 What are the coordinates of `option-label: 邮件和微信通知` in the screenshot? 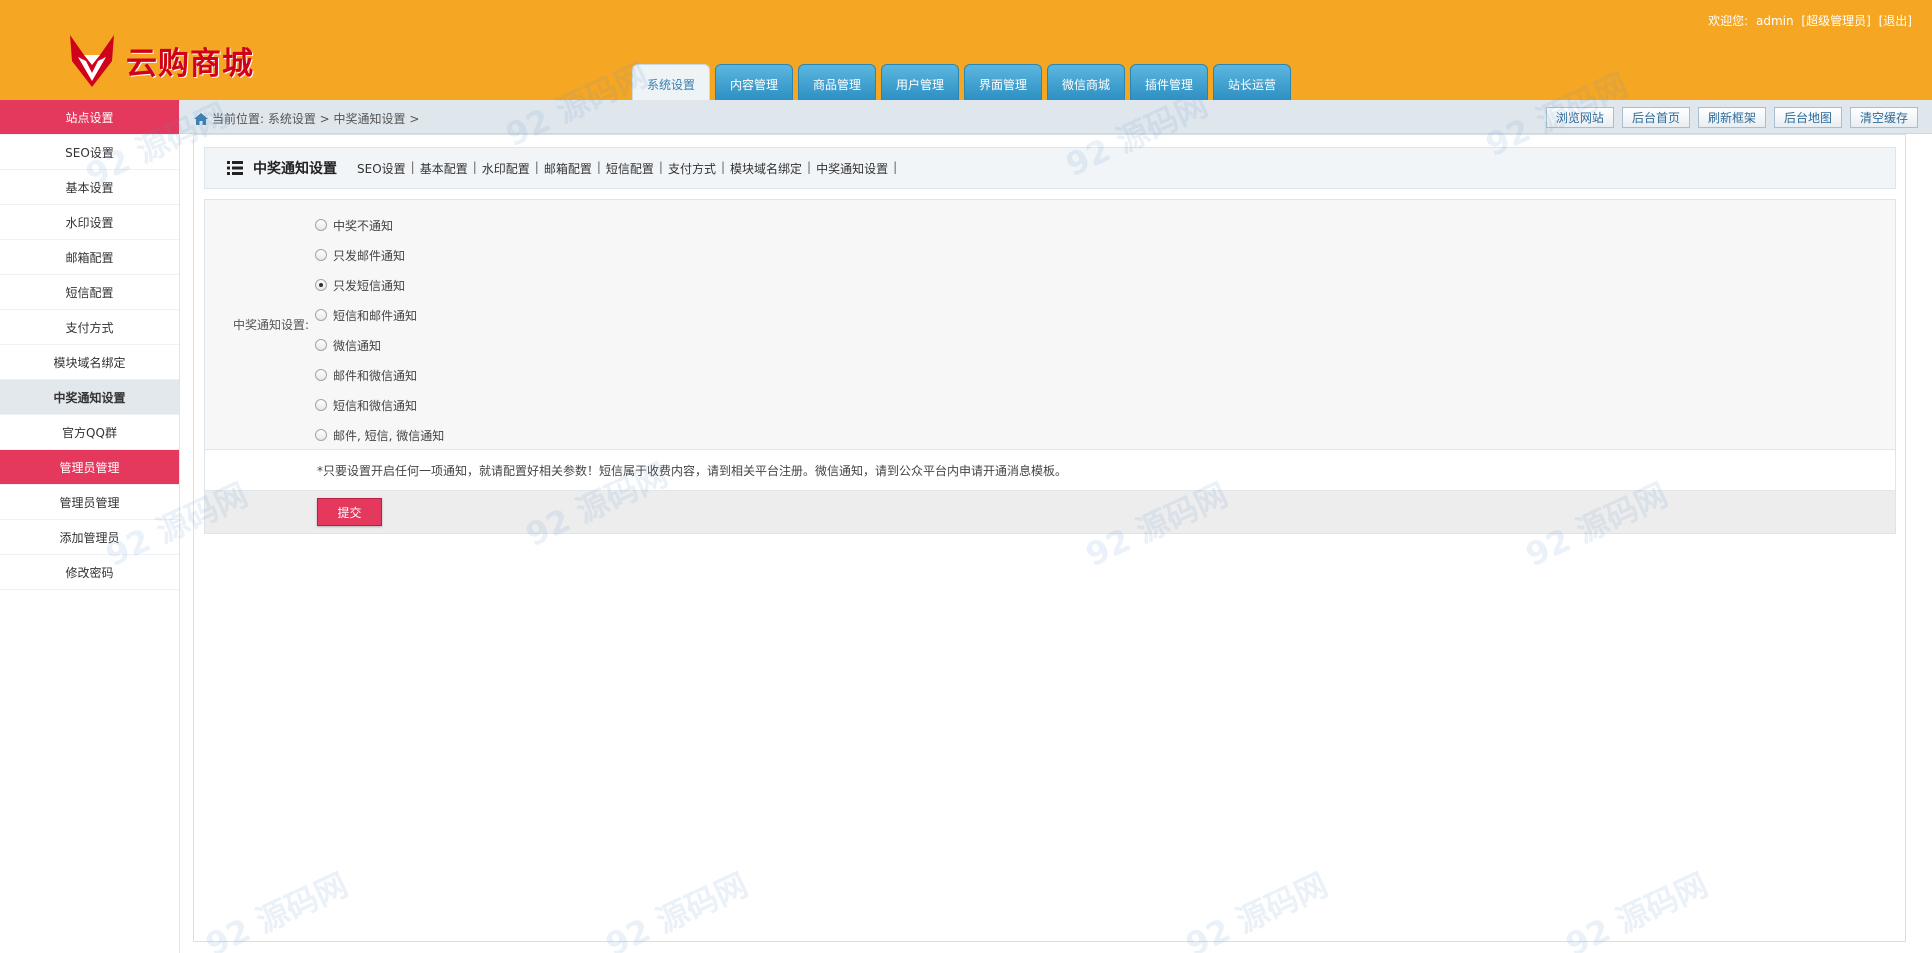 It's located at (375, 375).